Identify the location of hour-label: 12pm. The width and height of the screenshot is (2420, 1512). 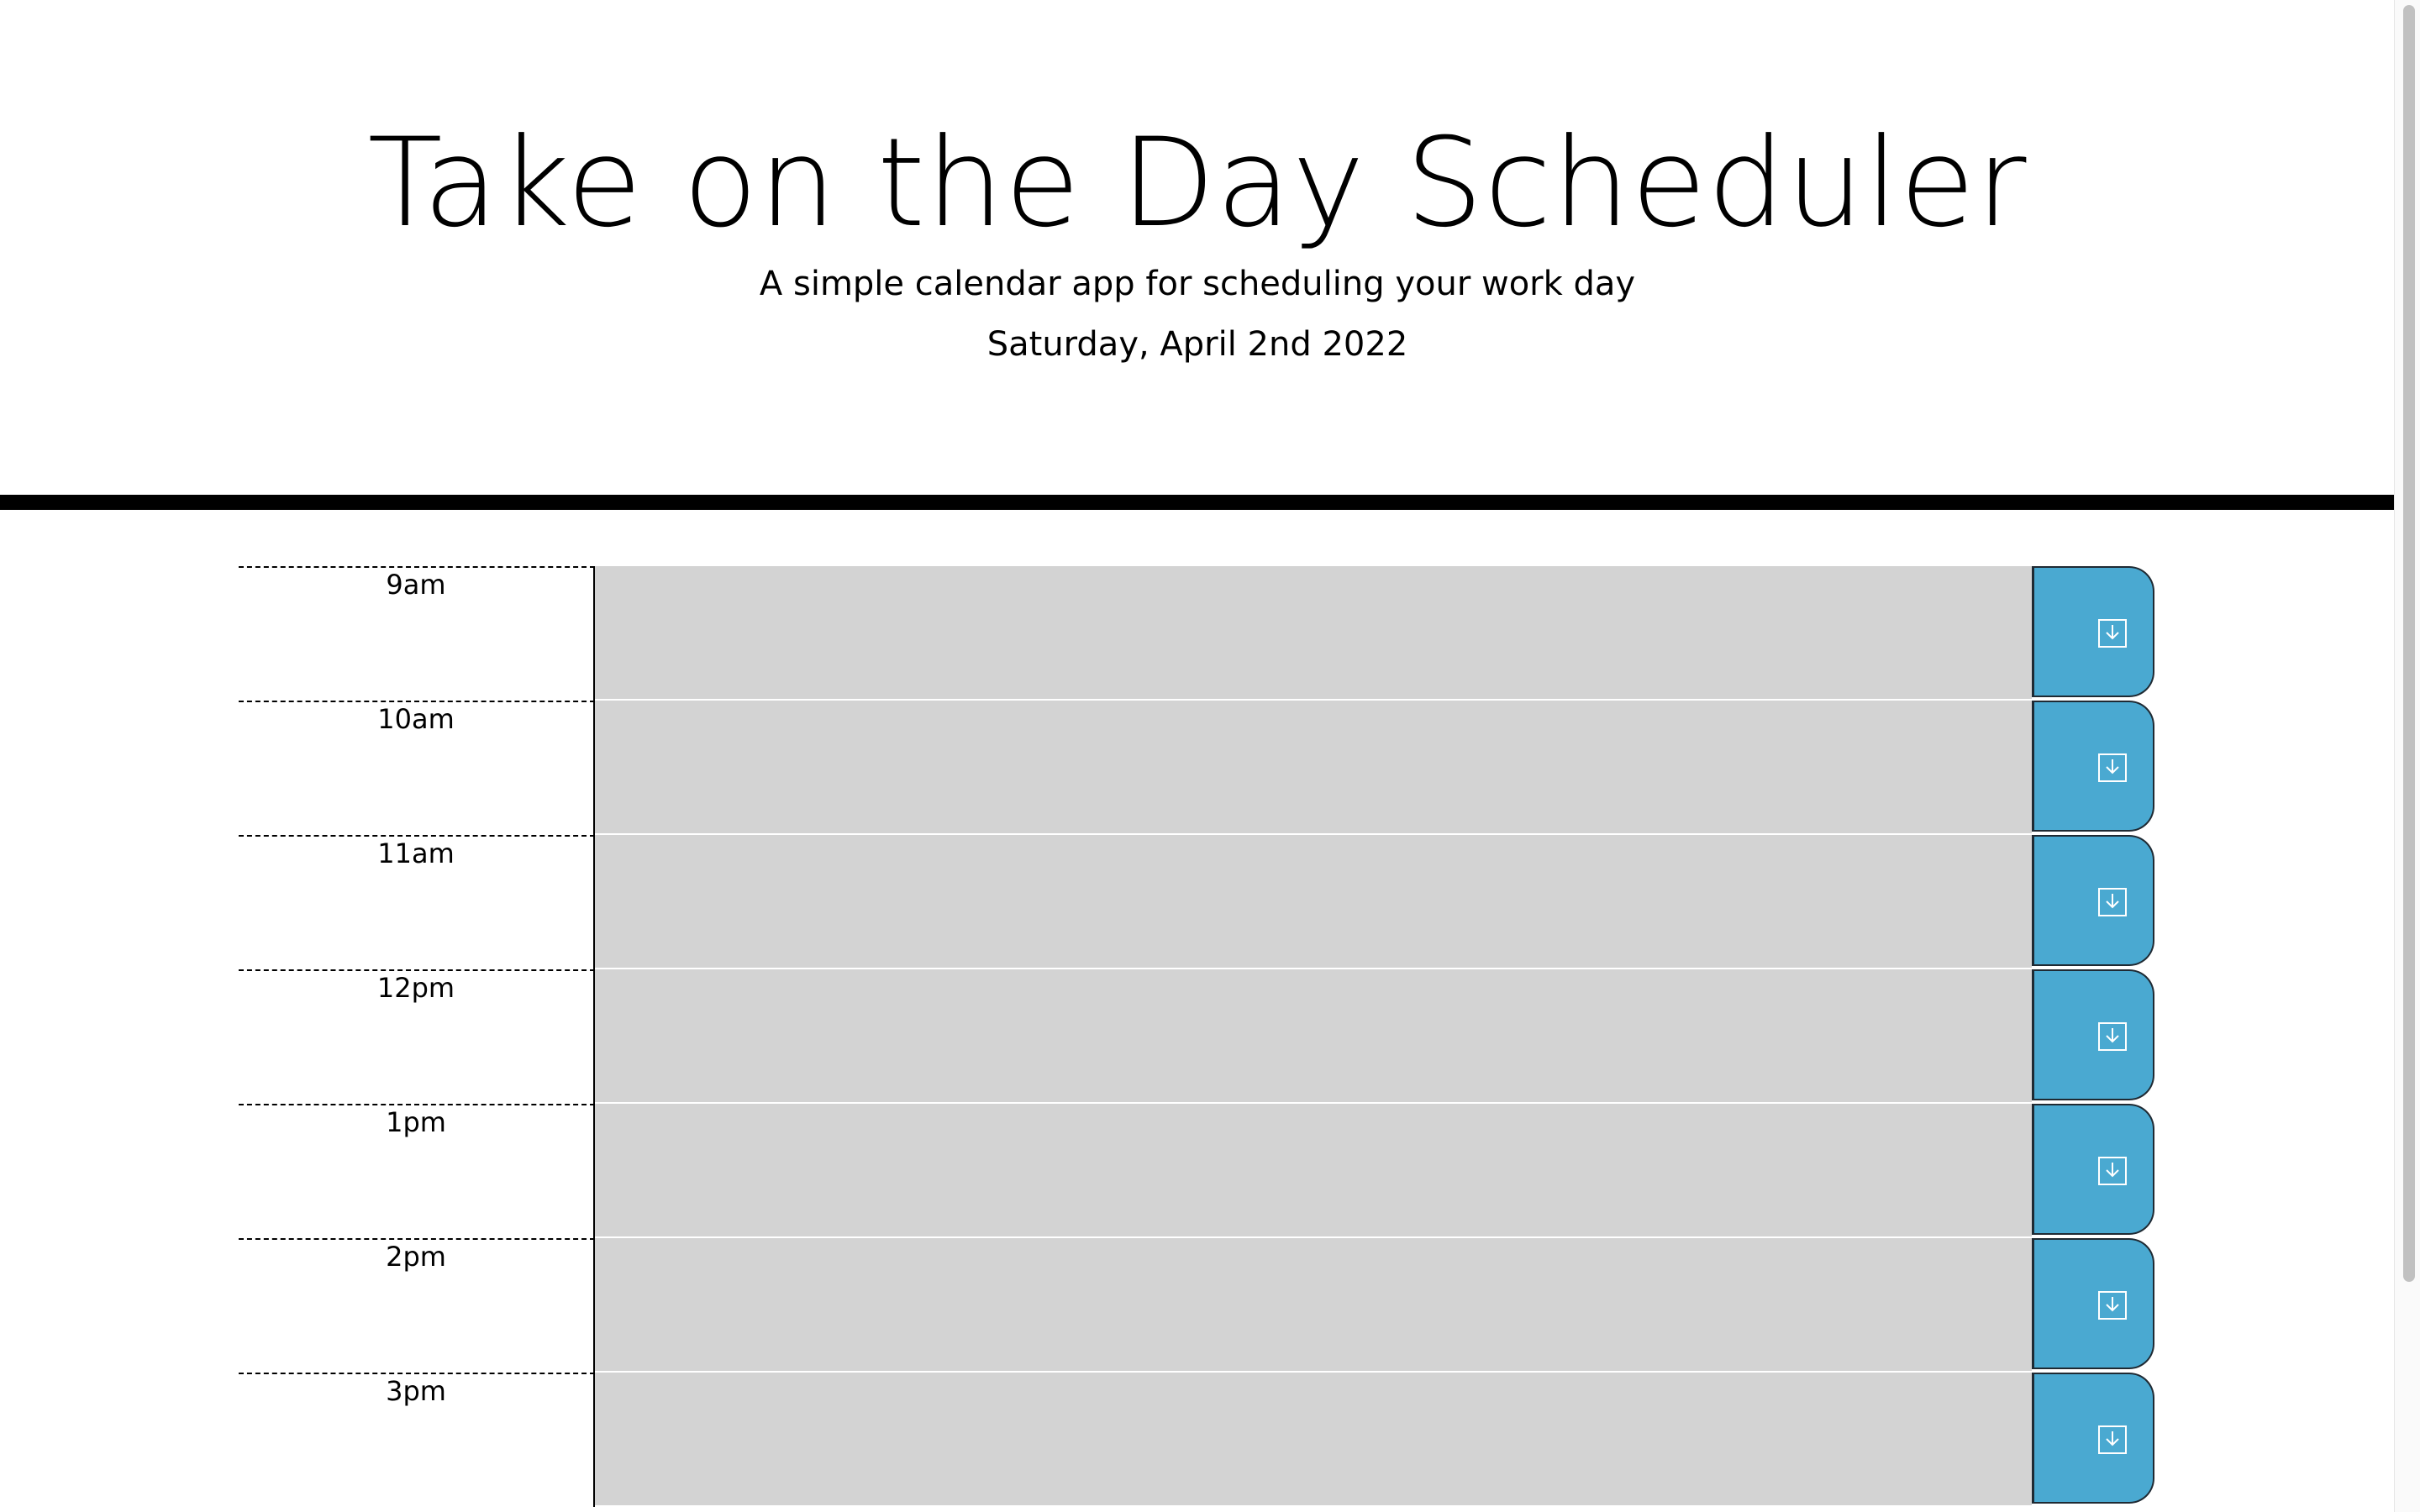
(417, 1036).